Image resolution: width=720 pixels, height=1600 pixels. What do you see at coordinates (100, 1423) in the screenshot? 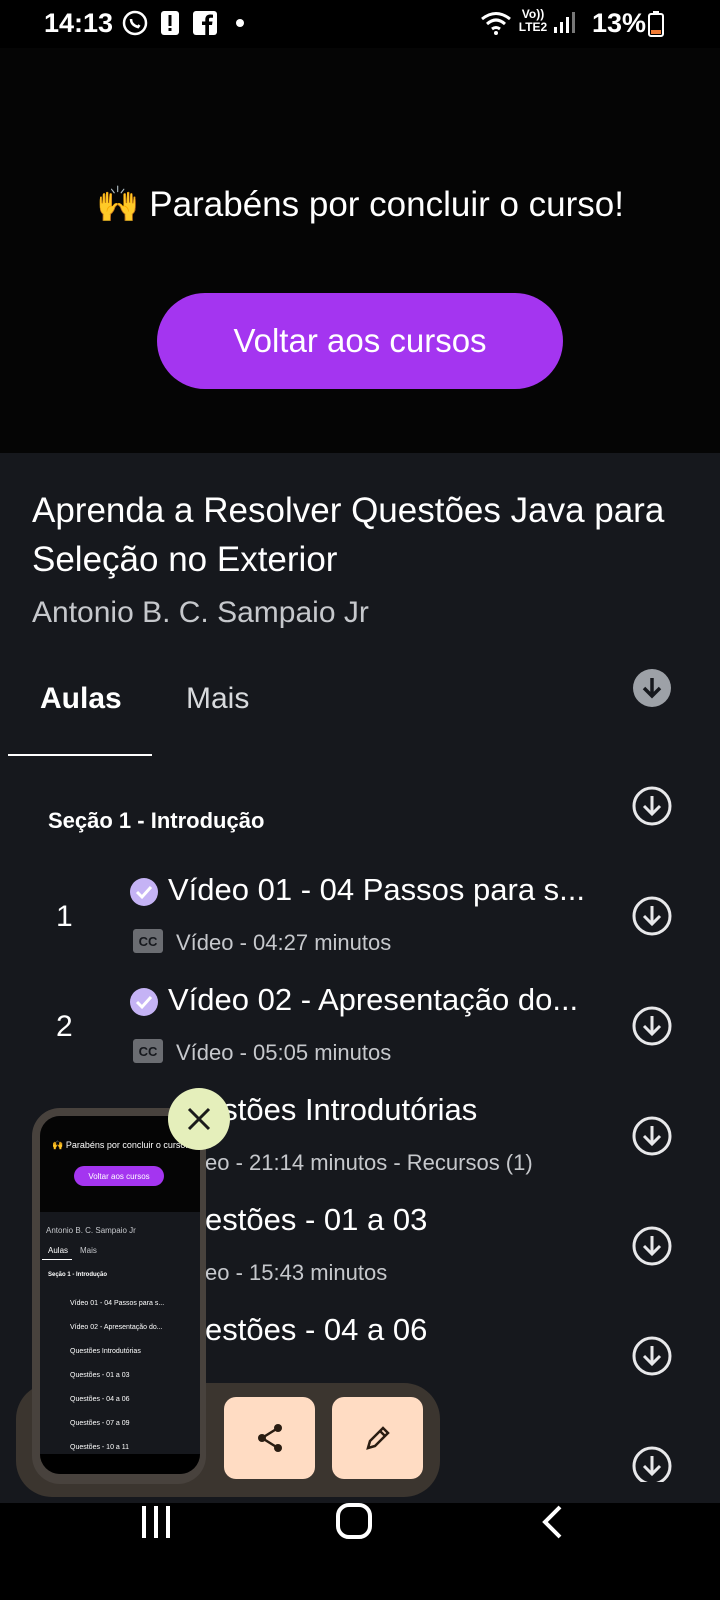
I see `preview-item: Questões - 07 a 09` at bounding box center [100, 1423].